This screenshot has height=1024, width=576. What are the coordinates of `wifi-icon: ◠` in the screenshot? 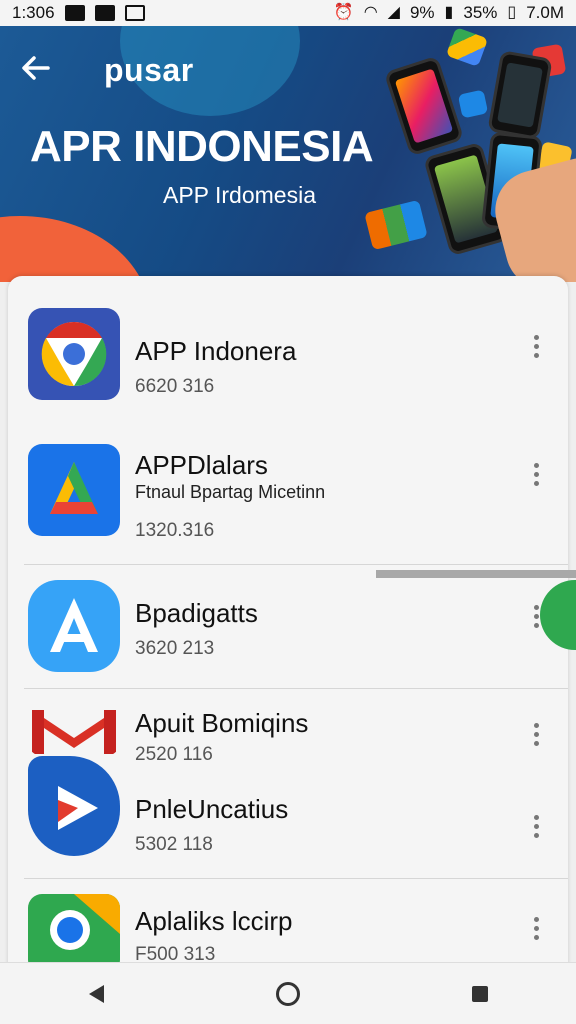 It's located at (370, 12).